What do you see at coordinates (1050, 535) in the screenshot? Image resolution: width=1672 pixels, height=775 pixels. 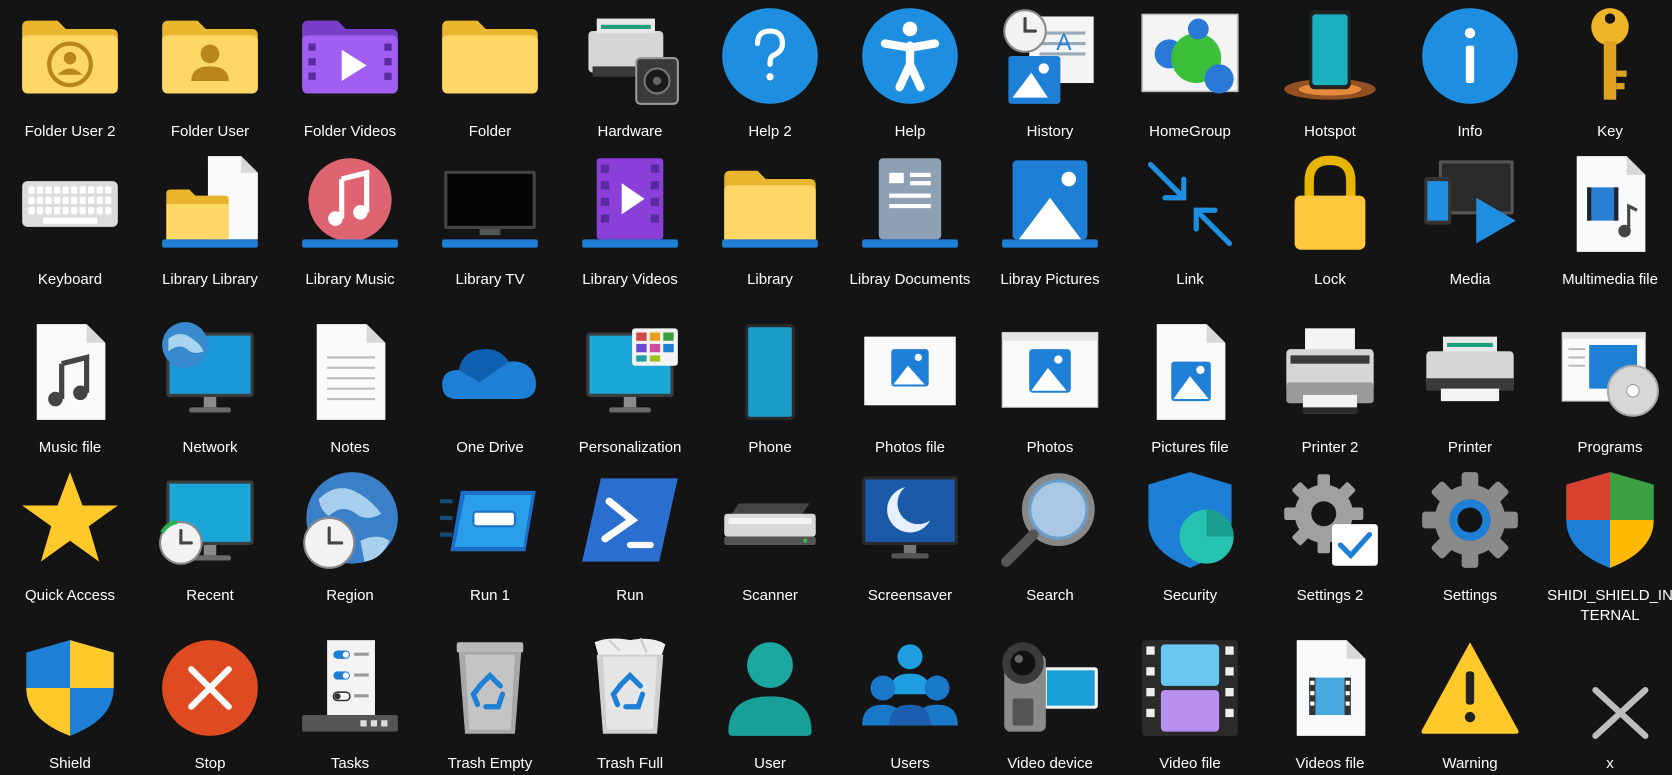 I see `icon-item-search: Search` at bounding box center [1050, 535].